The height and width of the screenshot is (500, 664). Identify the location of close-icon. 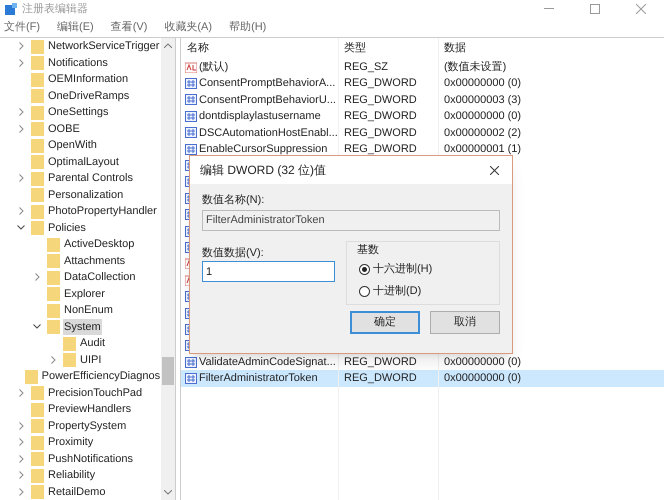
(641, 9).